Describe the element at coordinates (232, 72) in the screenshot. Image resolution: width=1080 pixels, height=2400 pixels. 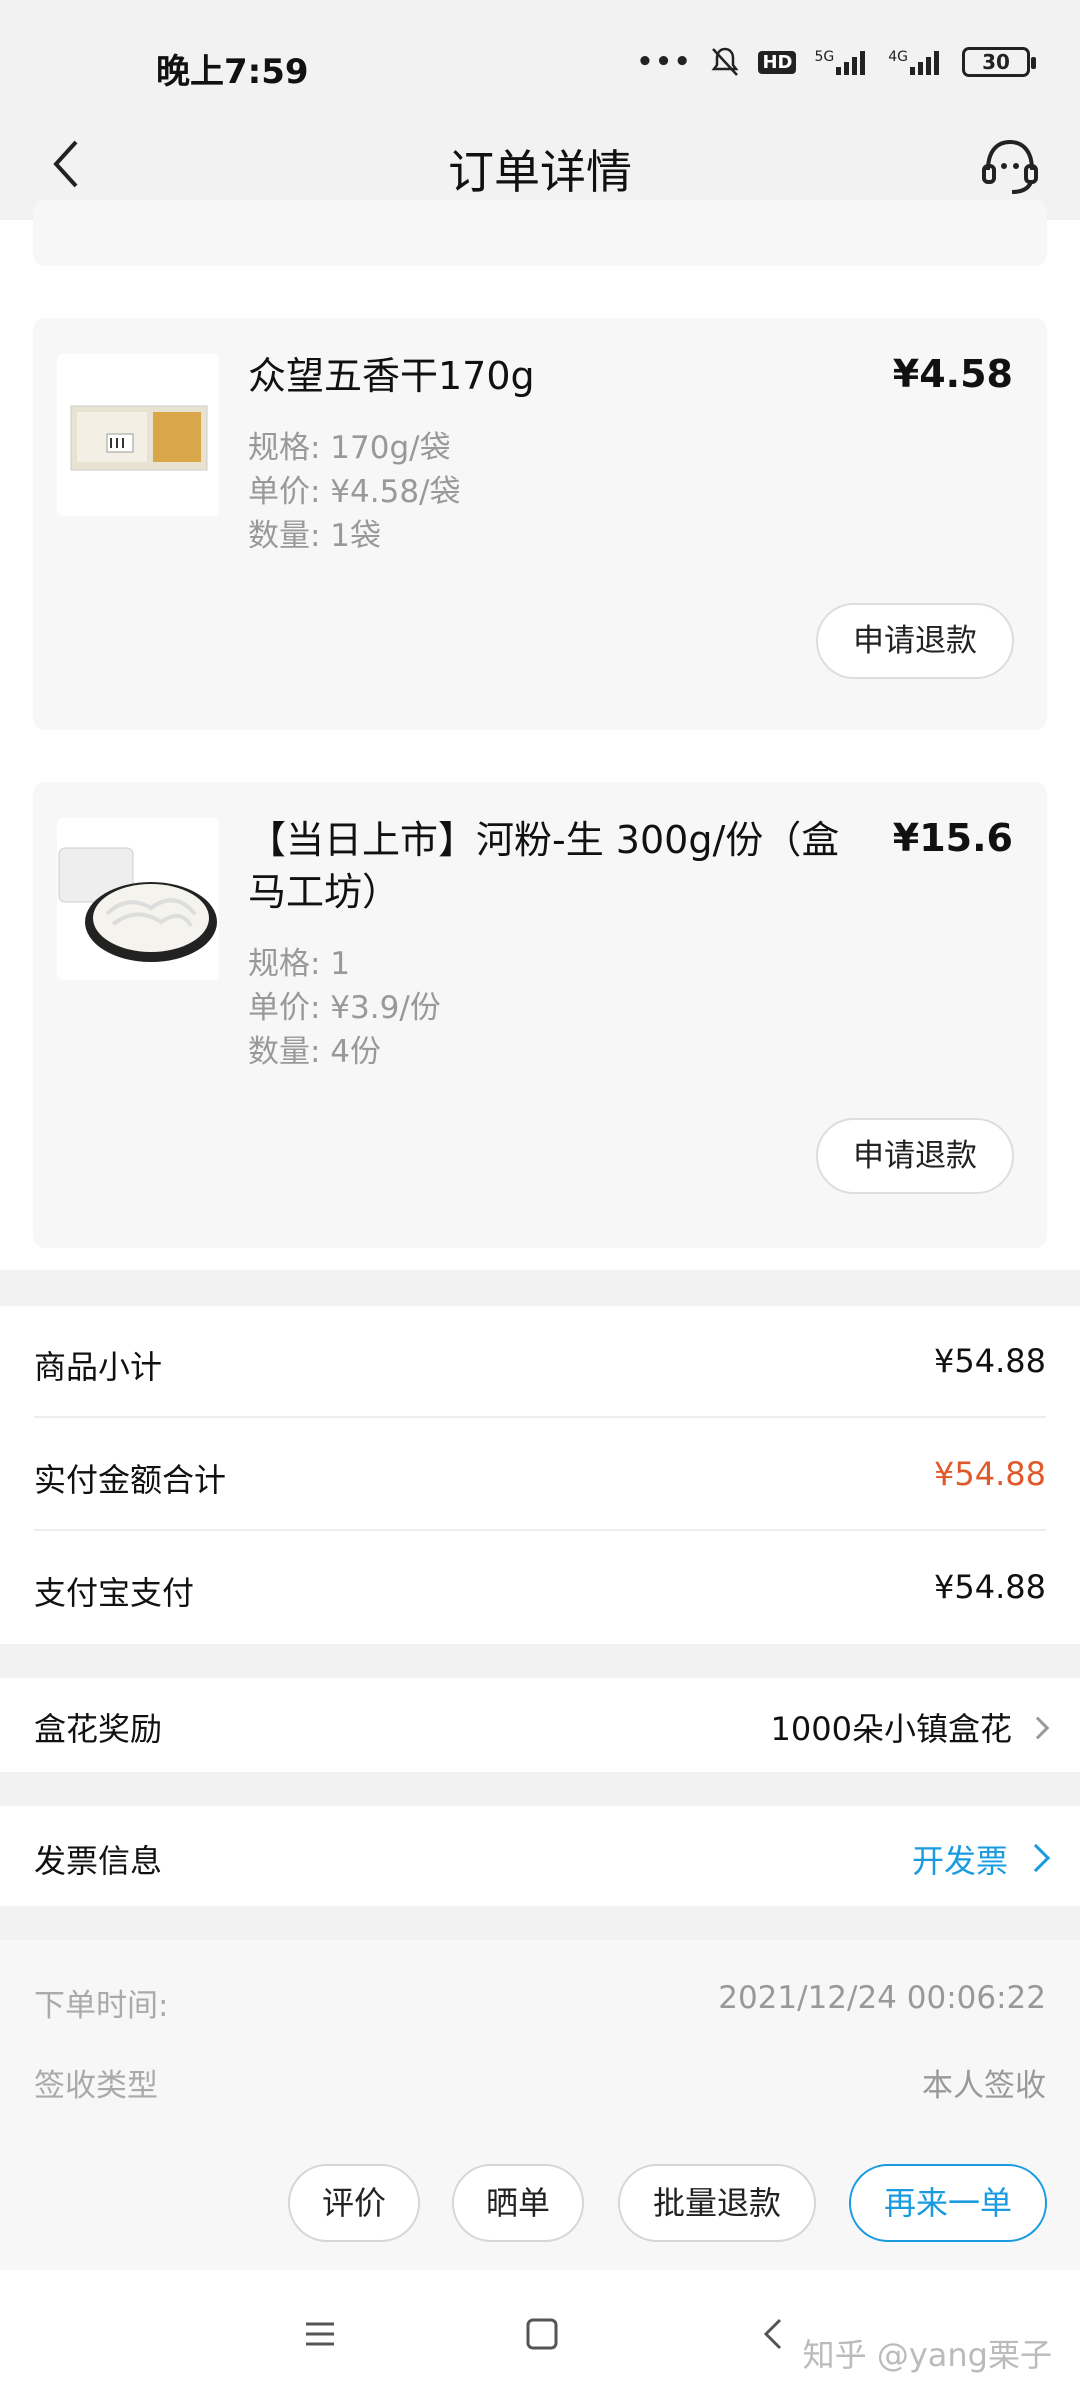
I see `status-time: 晚上7:59` at that location.